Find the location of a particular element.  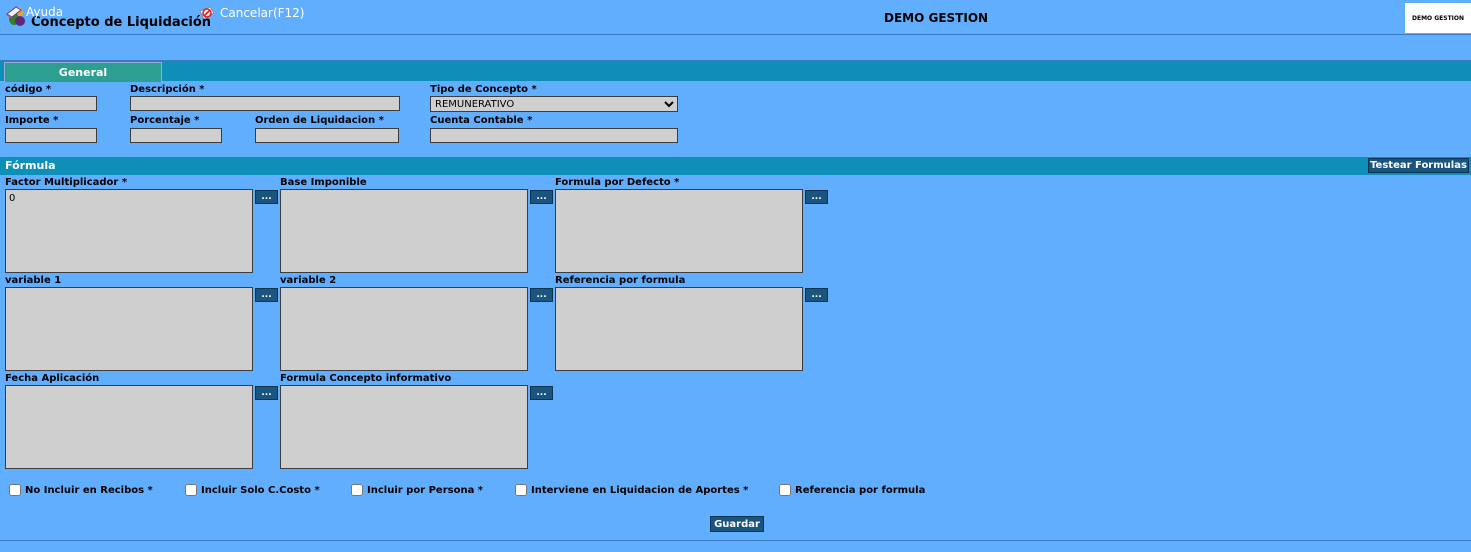

importe-label: Importe * is located at coordinates (32, 120).